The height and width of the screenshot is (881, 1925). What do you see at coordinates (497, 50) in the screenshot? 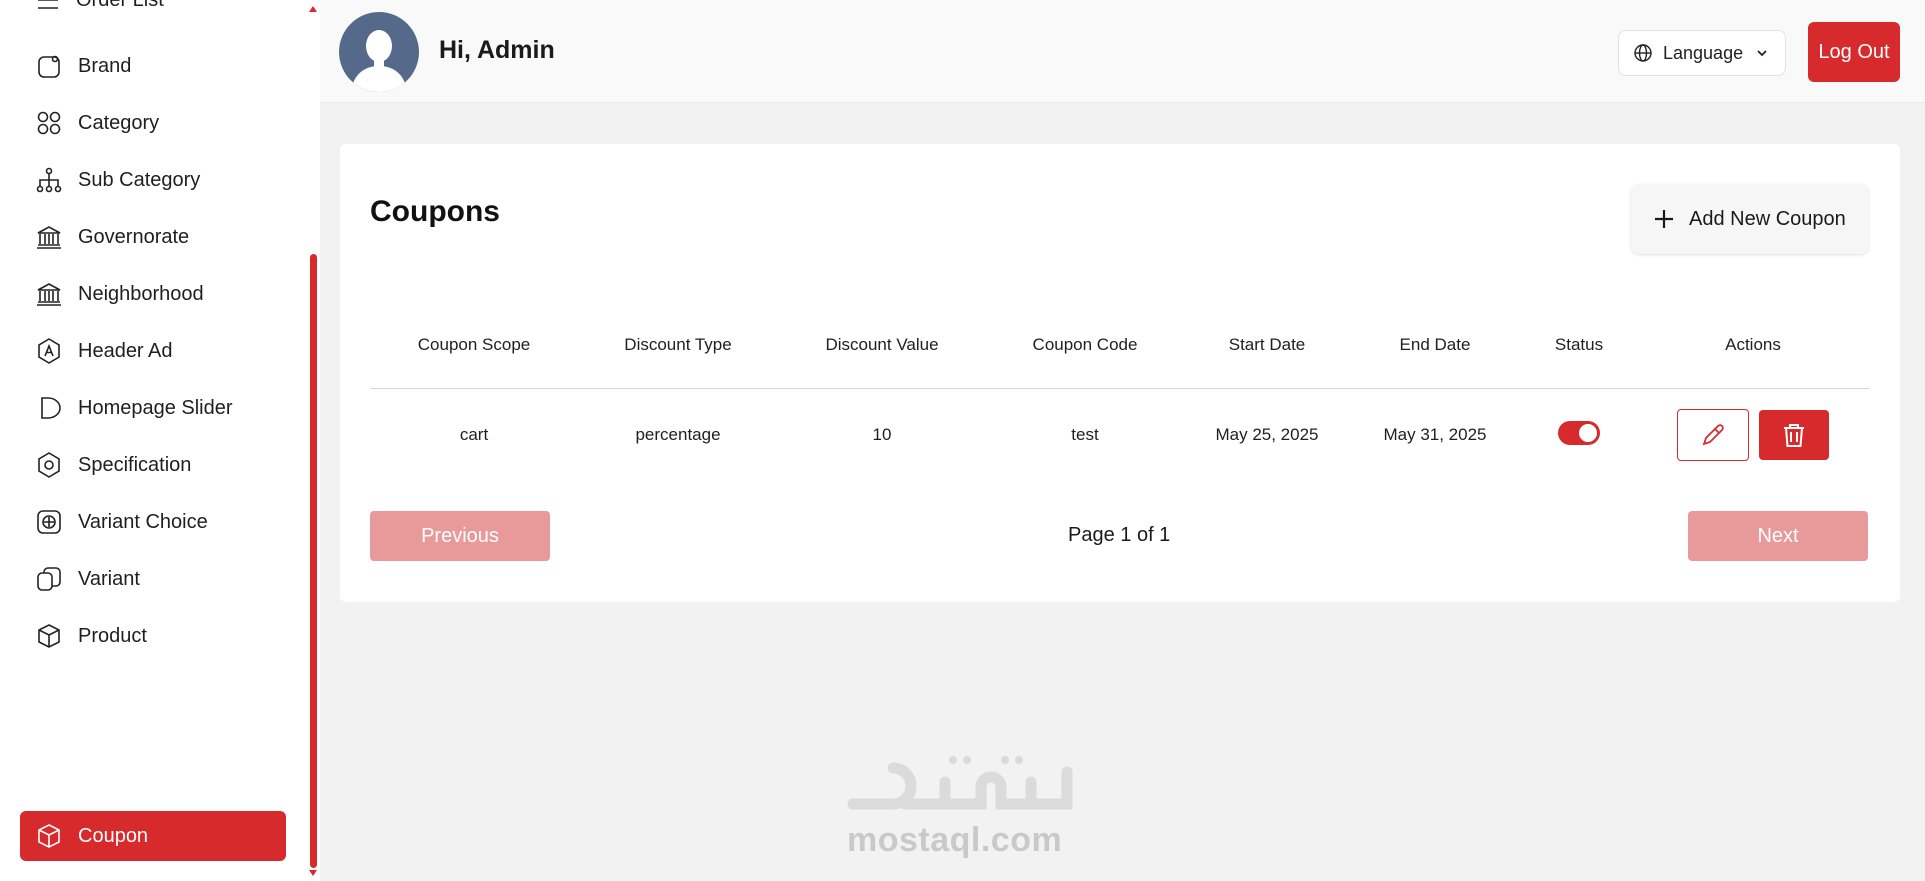
I see `admin-greeting: Hi, Admin` at bounding box center [497, 50].